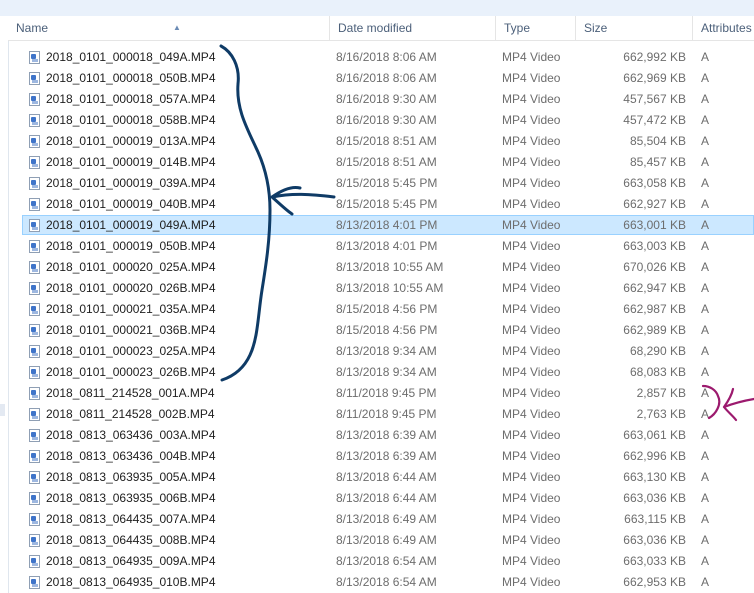 The image size is (754, 593). I want to click on file-name: 2018_0813_064435_007A.MP4, so click(131, 519).